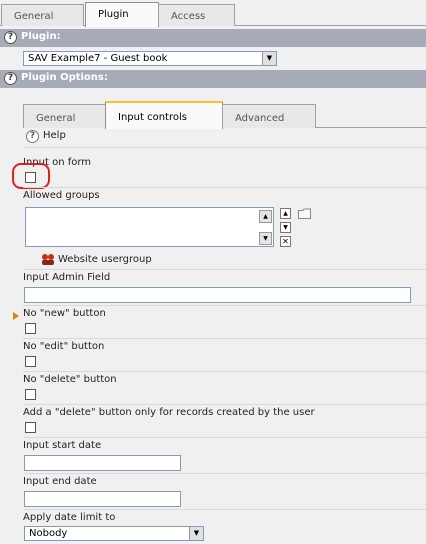 This screenshot has width=426, height=544. I want to click on input-start-date-input, so click(102, 463).